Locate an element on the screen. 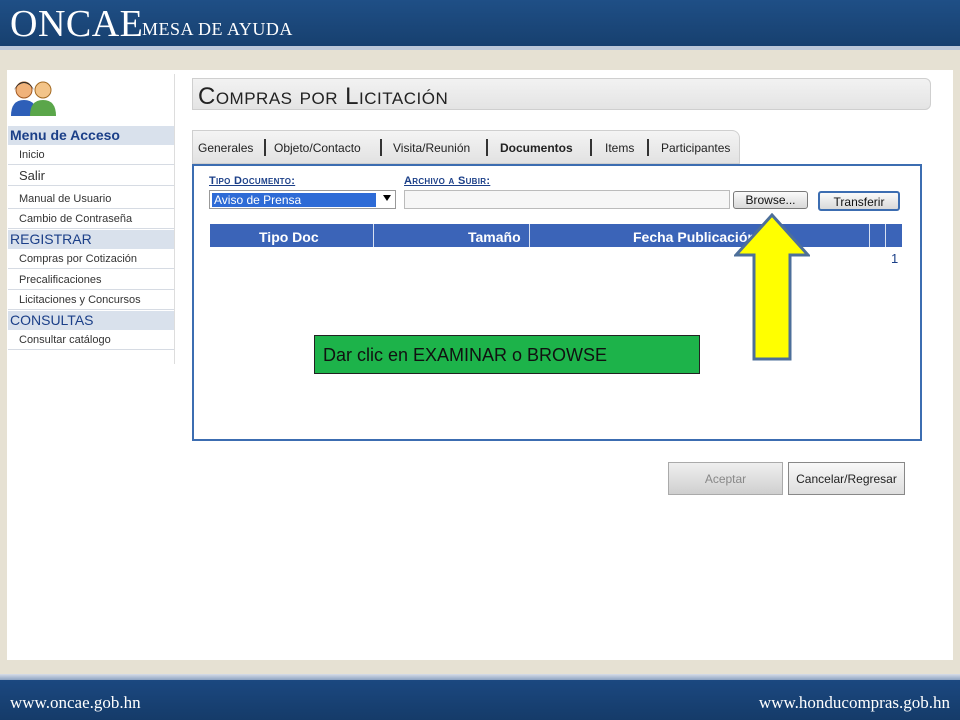 This screenshot has width=960, height=720. sidebar-item-manual: Manual de Usuario is located at coordinates (91, 199).